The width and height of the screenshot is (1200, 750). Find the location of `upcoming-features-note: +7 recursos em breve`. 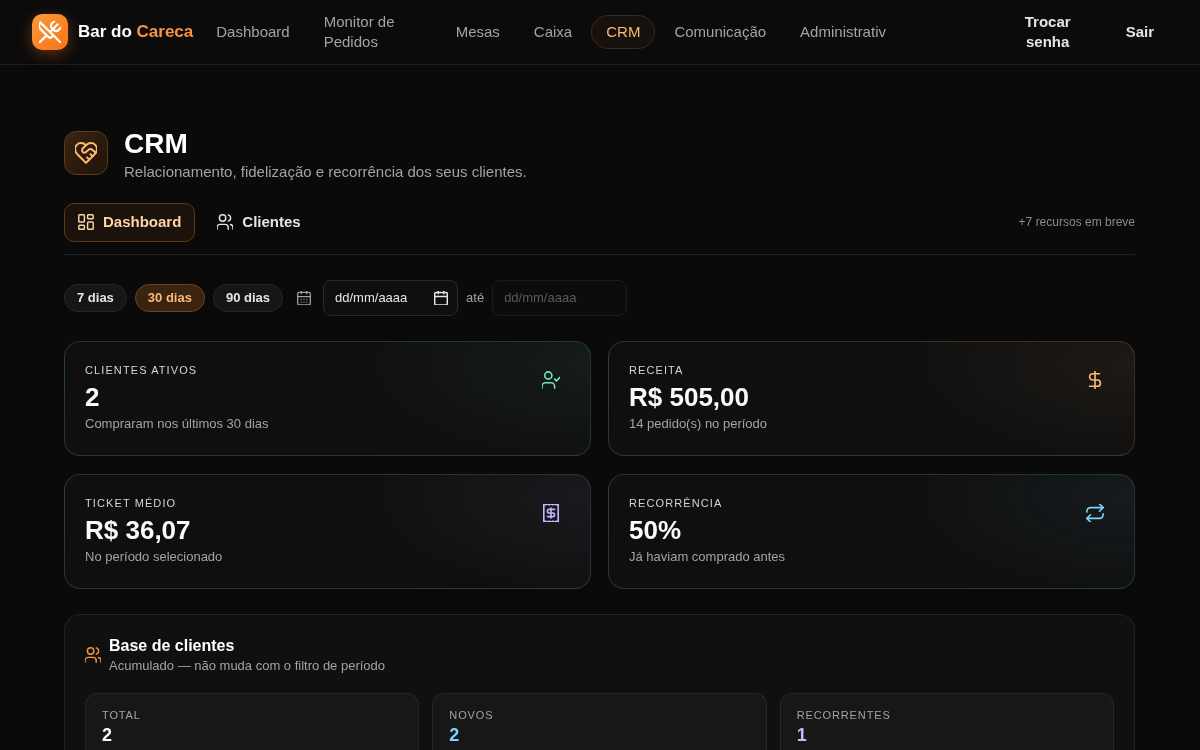

upcoming-features-note: +7 recursos em breve is located at coordinates (1076, 223).